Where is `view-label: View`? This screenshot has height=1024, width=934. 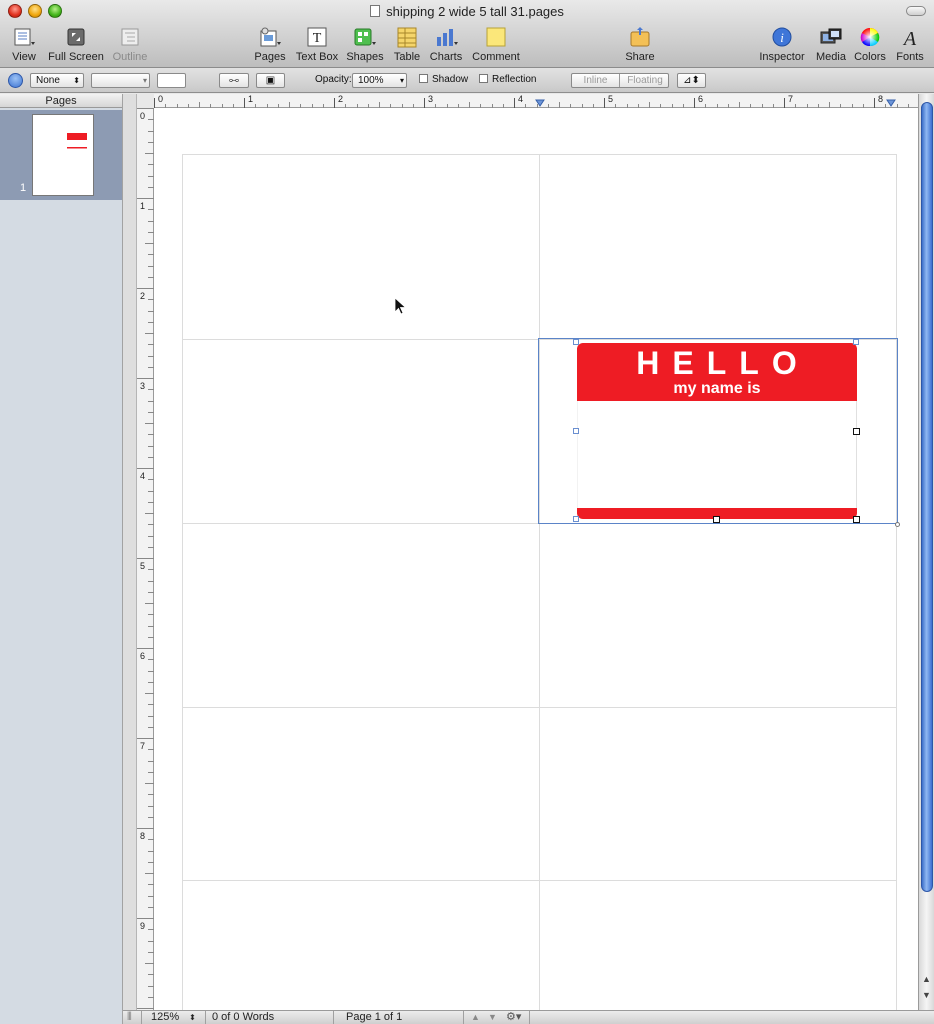 view-label: View is located at coordinates (24, 57).